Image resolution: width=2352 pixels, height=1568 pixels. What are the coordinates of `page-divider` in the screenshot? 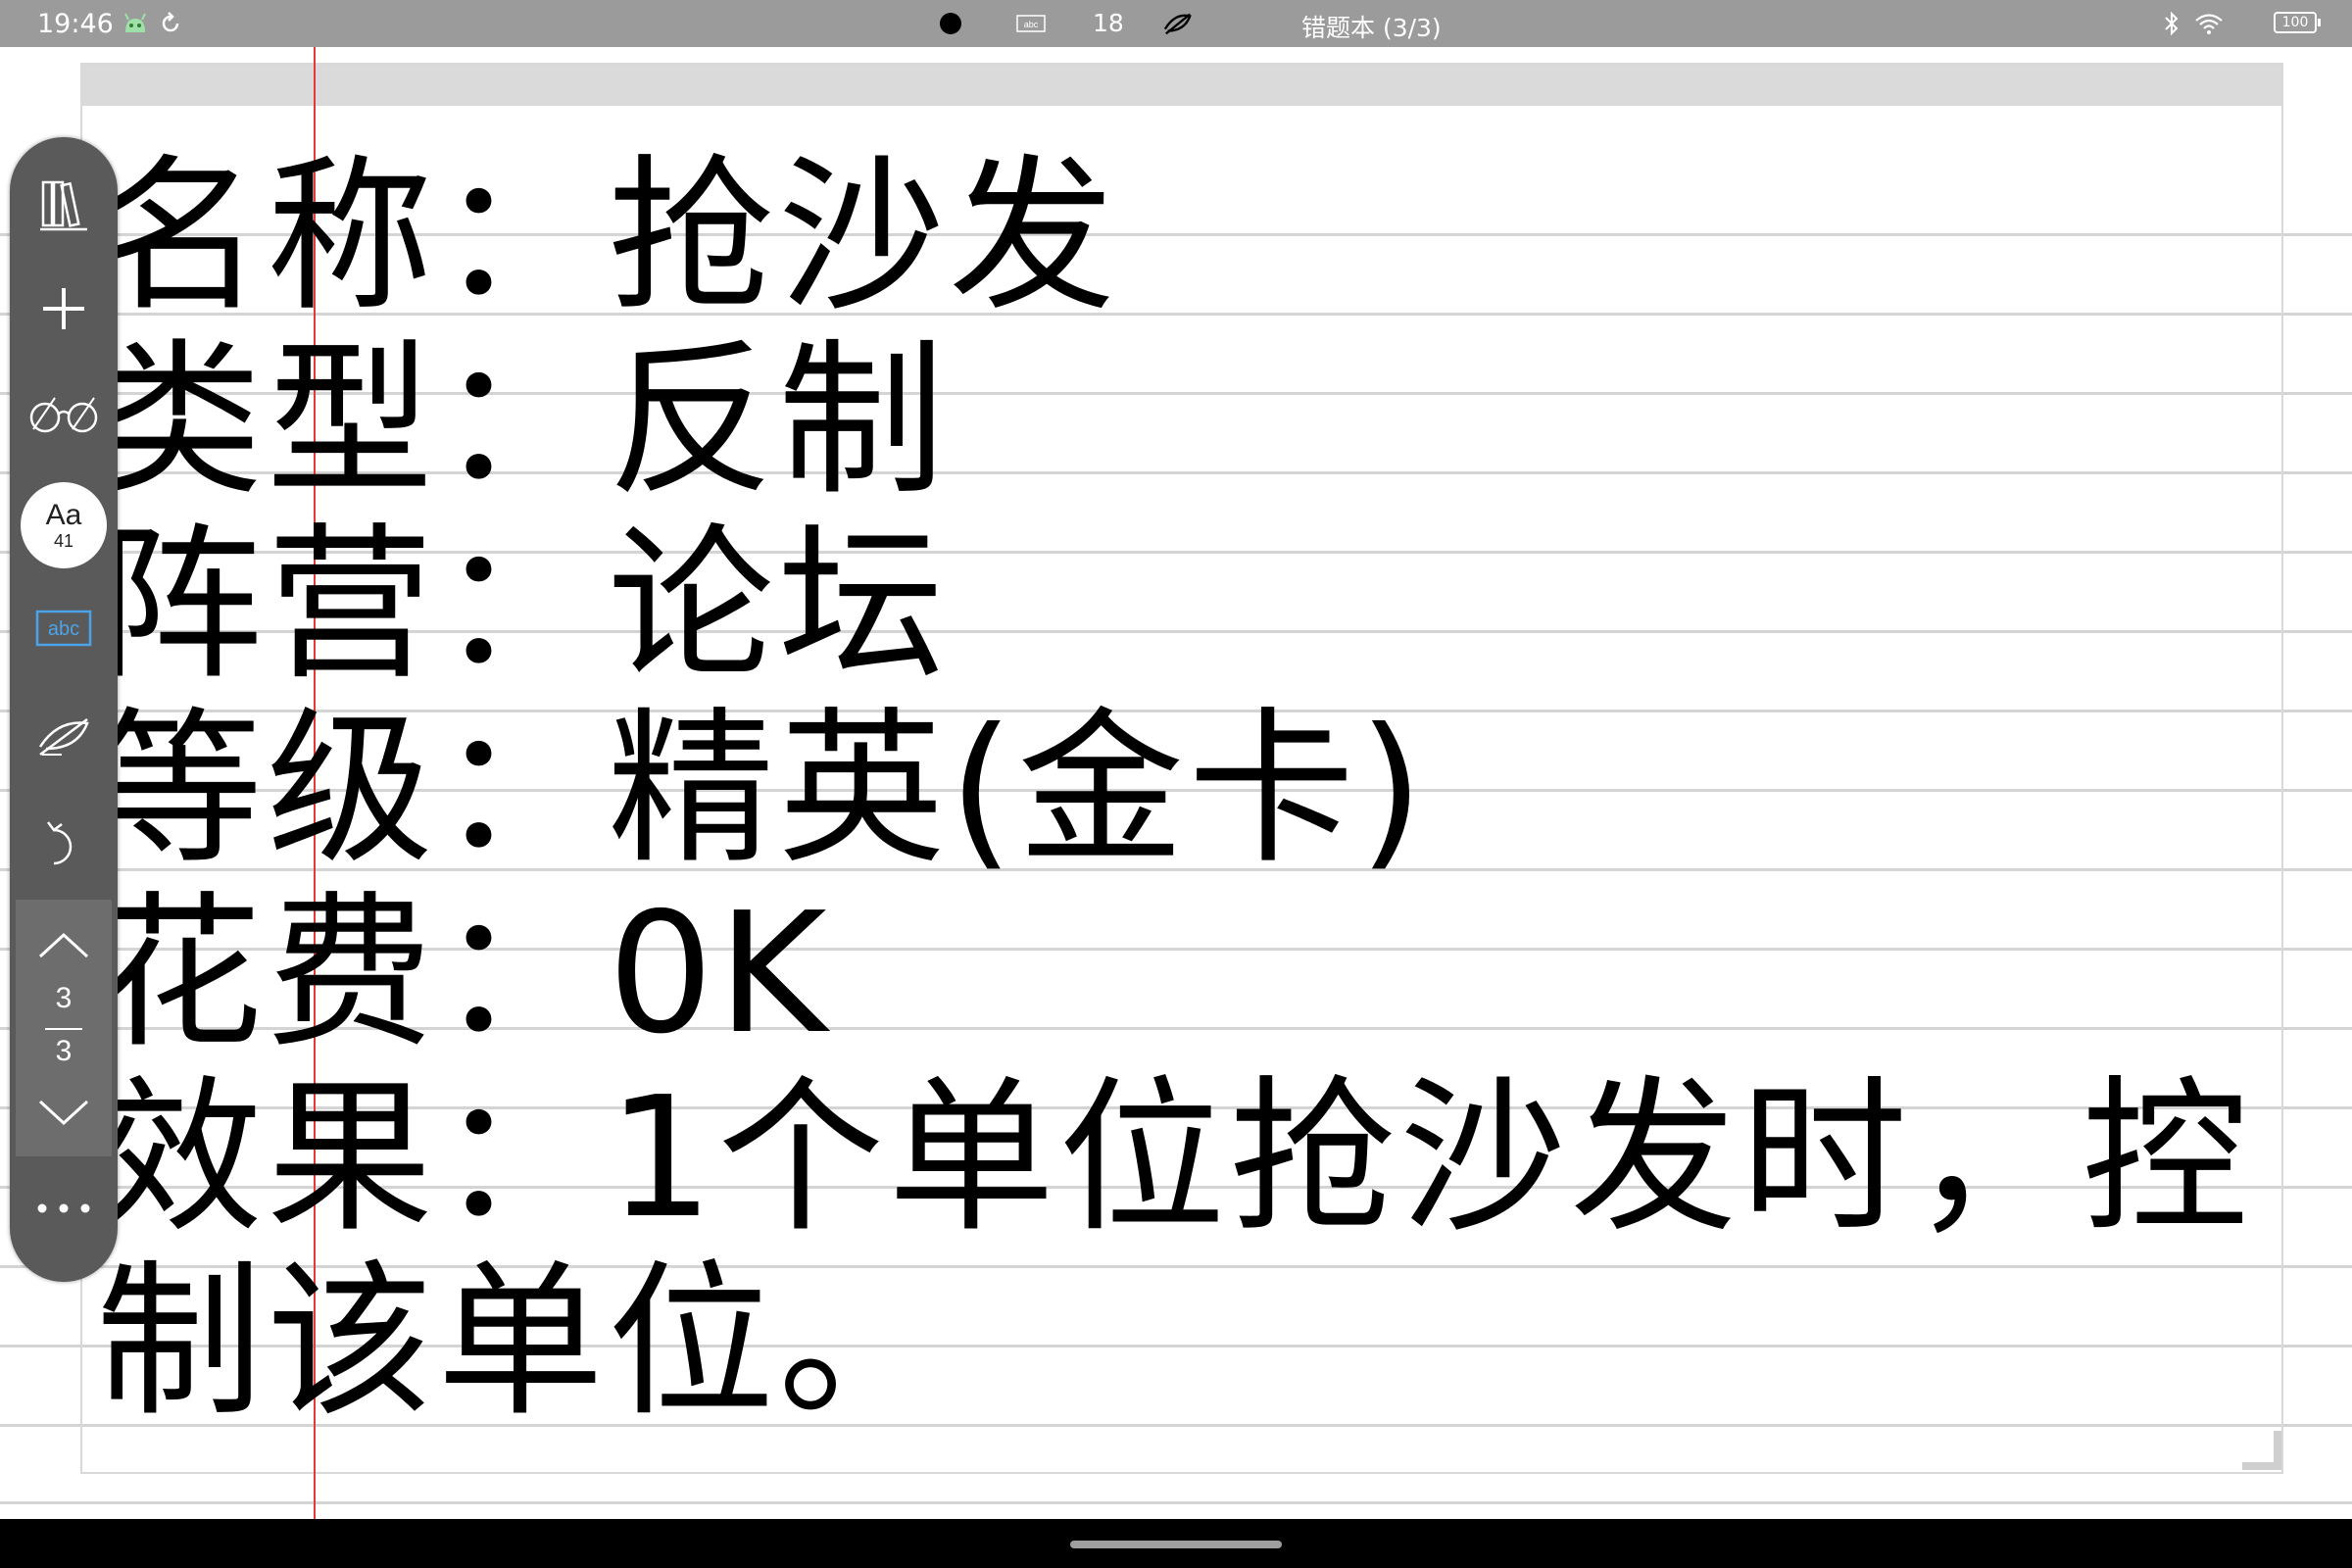 It's located at (63, 1029).